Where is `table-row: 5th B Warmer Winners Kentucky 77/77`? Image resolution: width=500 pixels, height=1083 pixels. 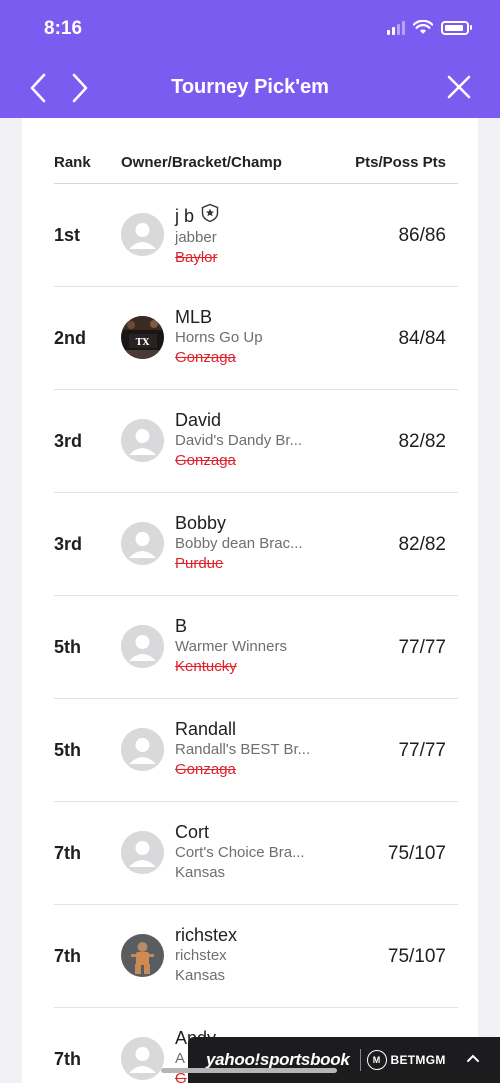 table-row: 5th B Warmer Winners Kentucky 77/77 is located at coordinates (256, 647).